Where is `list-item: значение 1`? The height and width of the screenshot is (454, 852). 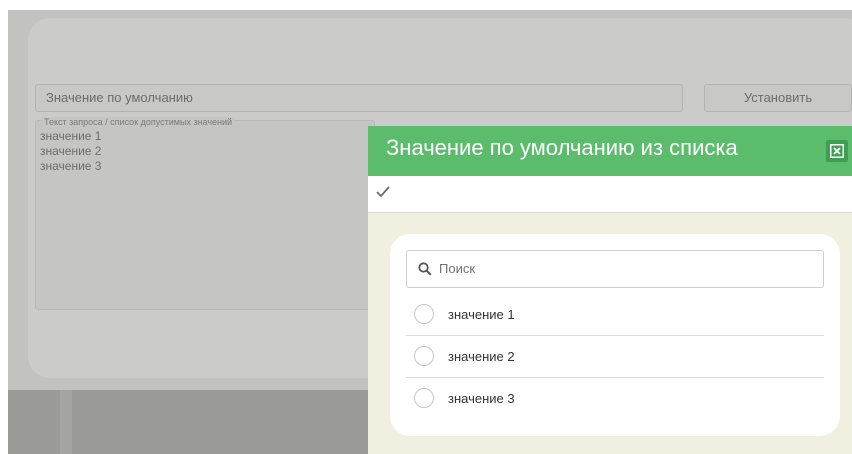 list-item: значение 1 is located at coordinates (615, 315).